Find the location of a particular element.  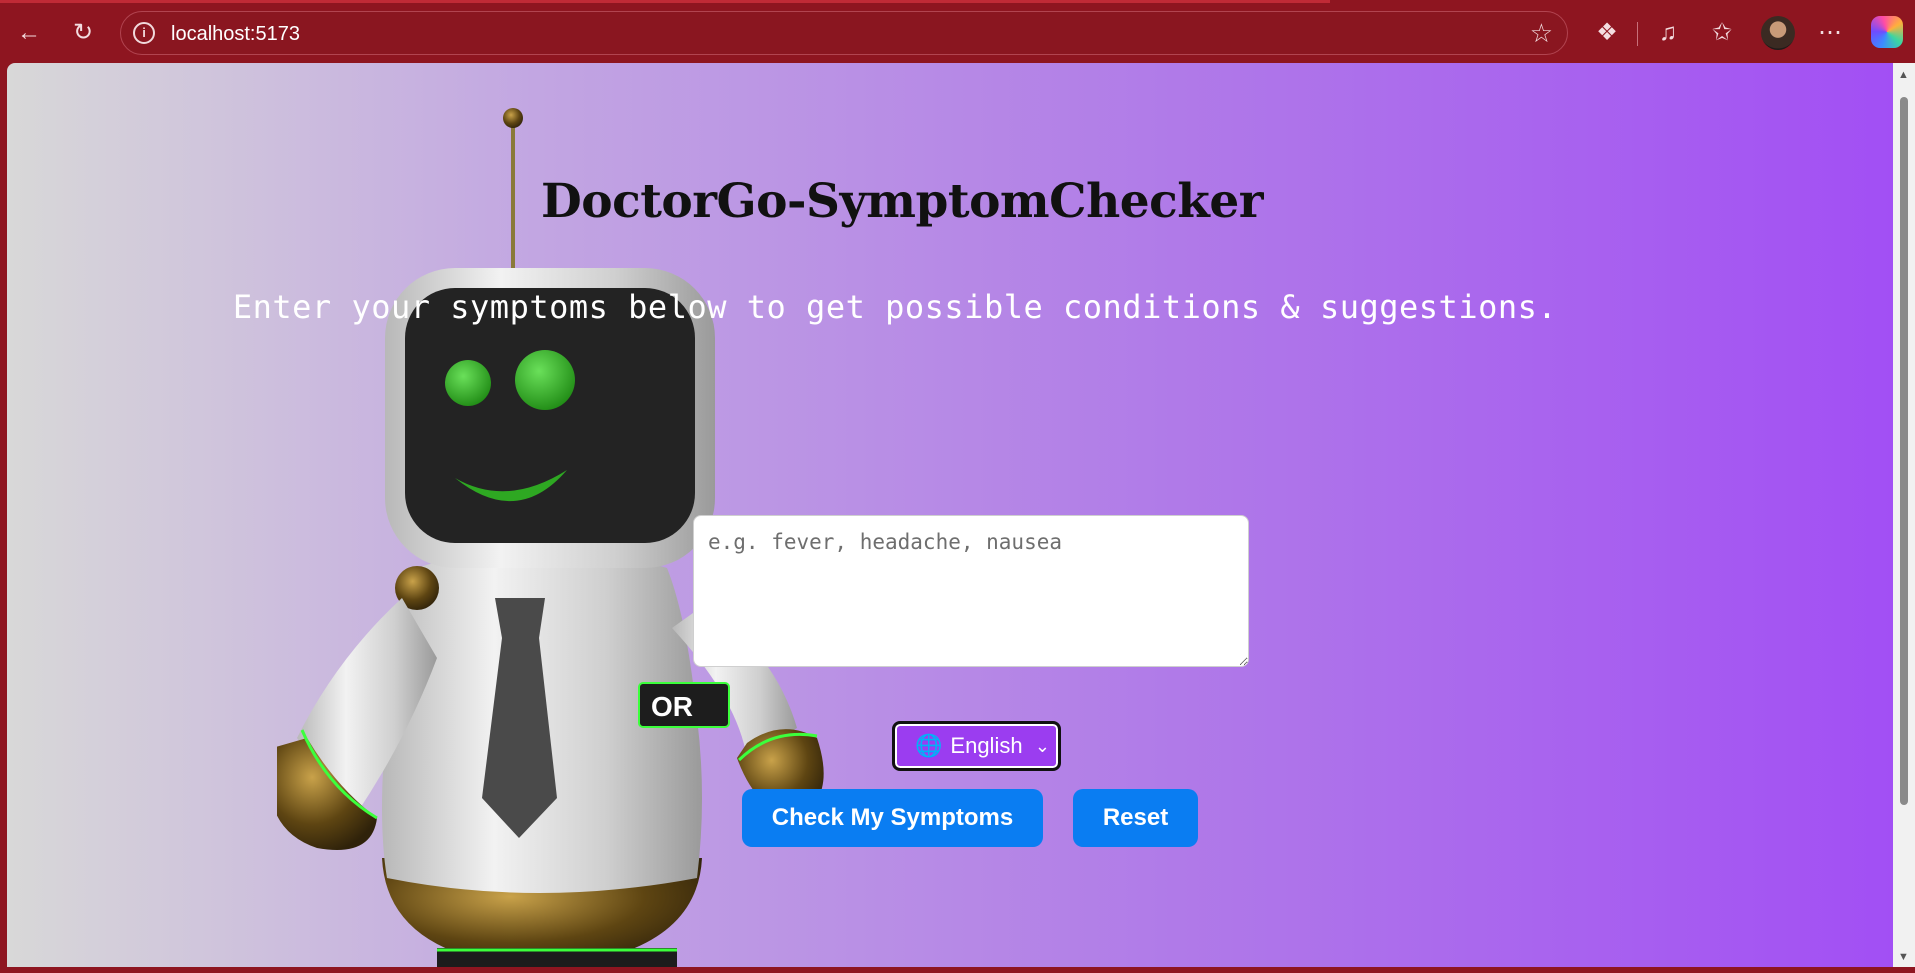

symptoms-input is located at coordinates (971, 591).